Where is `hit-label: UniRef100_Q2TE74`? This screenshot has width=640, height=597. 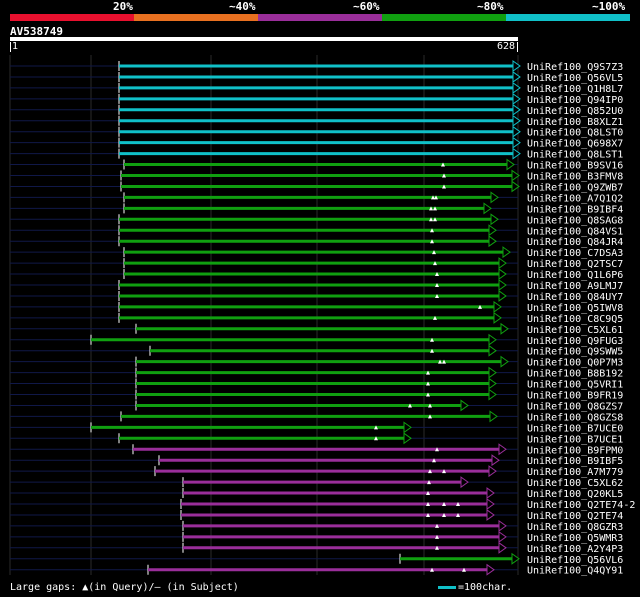 hit-label: UniRef100_Q2TE74 is located at coordinates (575, 516).